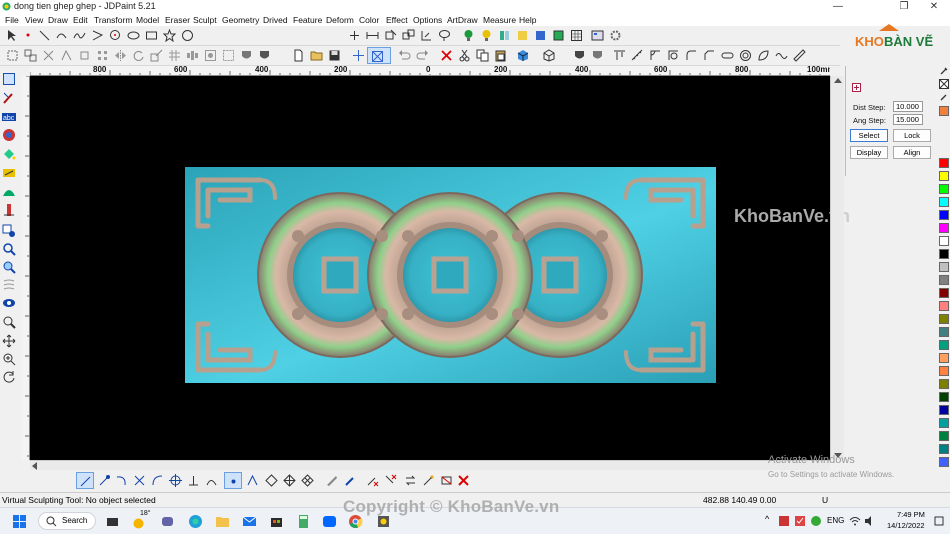  I want to click on array-icon, so click(102, 55).